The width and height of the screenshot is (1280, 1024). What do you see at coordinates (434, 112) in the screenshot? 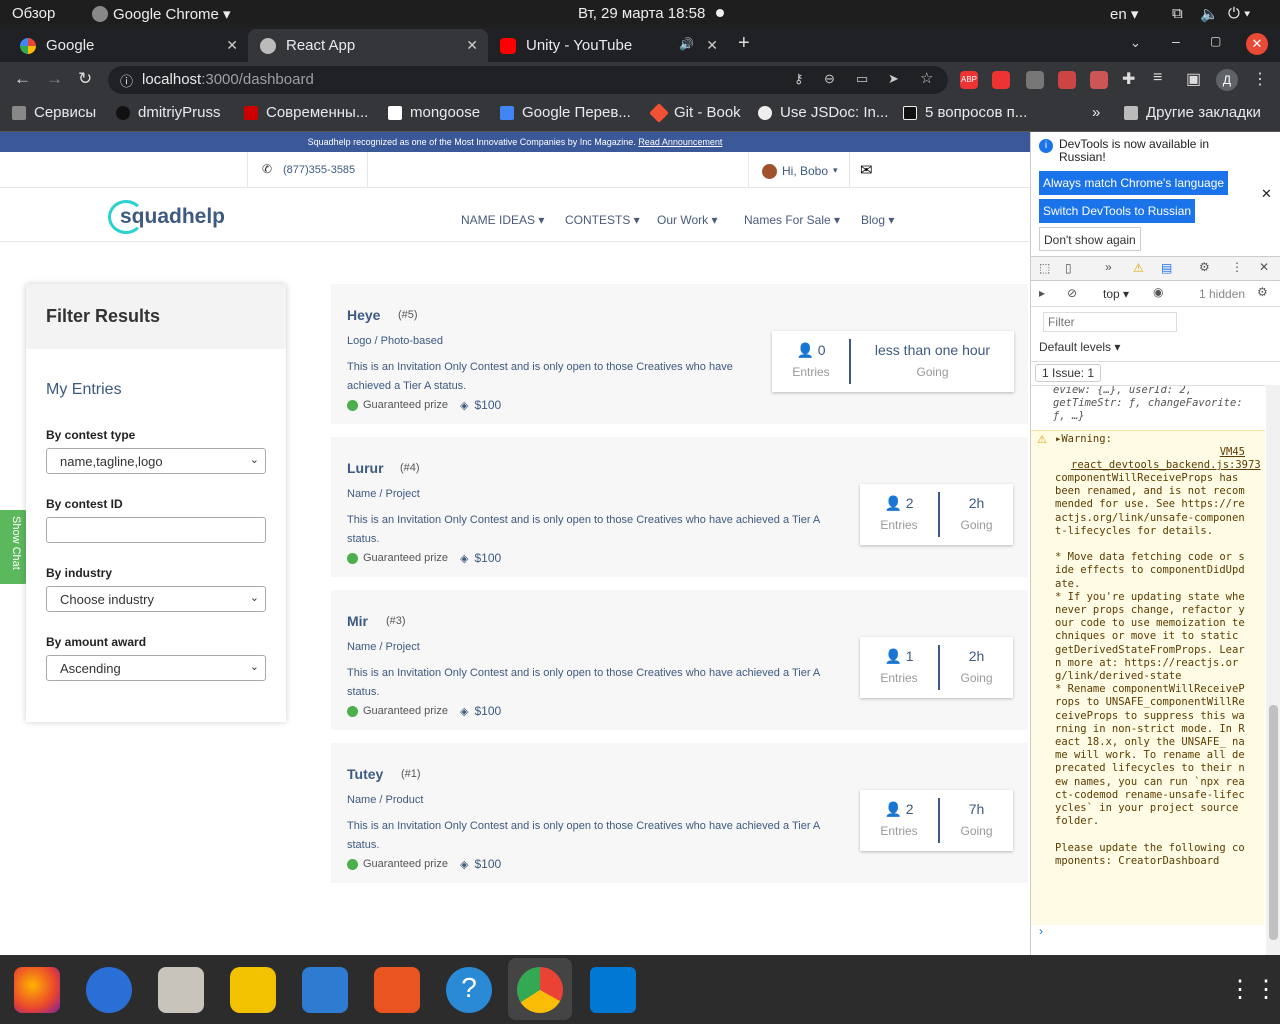
I see `bookmark-item: mongoose` at bounding box center [434, 112].